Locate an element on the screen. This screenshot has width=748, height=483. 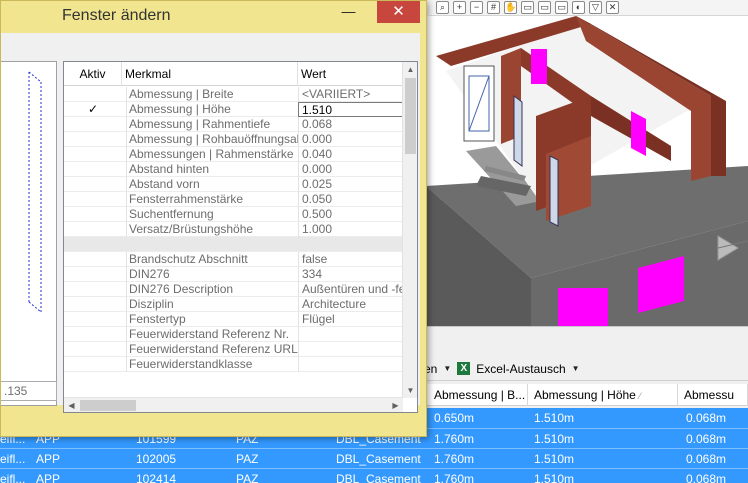
excel-icon: X is located at coordinates (464, 368).